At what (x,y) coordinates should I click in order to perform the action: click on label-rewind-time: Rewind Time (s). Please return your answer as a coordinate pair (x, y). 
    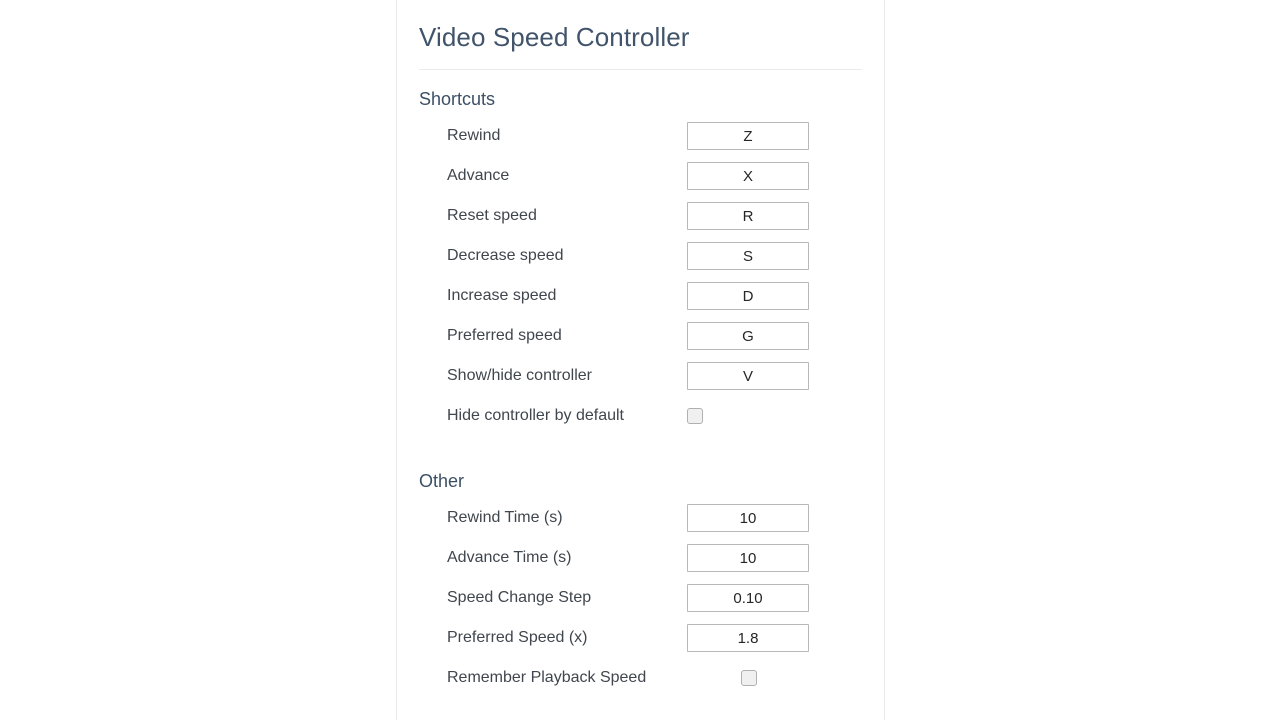
    Looking at the image, I should click on (505, 518).